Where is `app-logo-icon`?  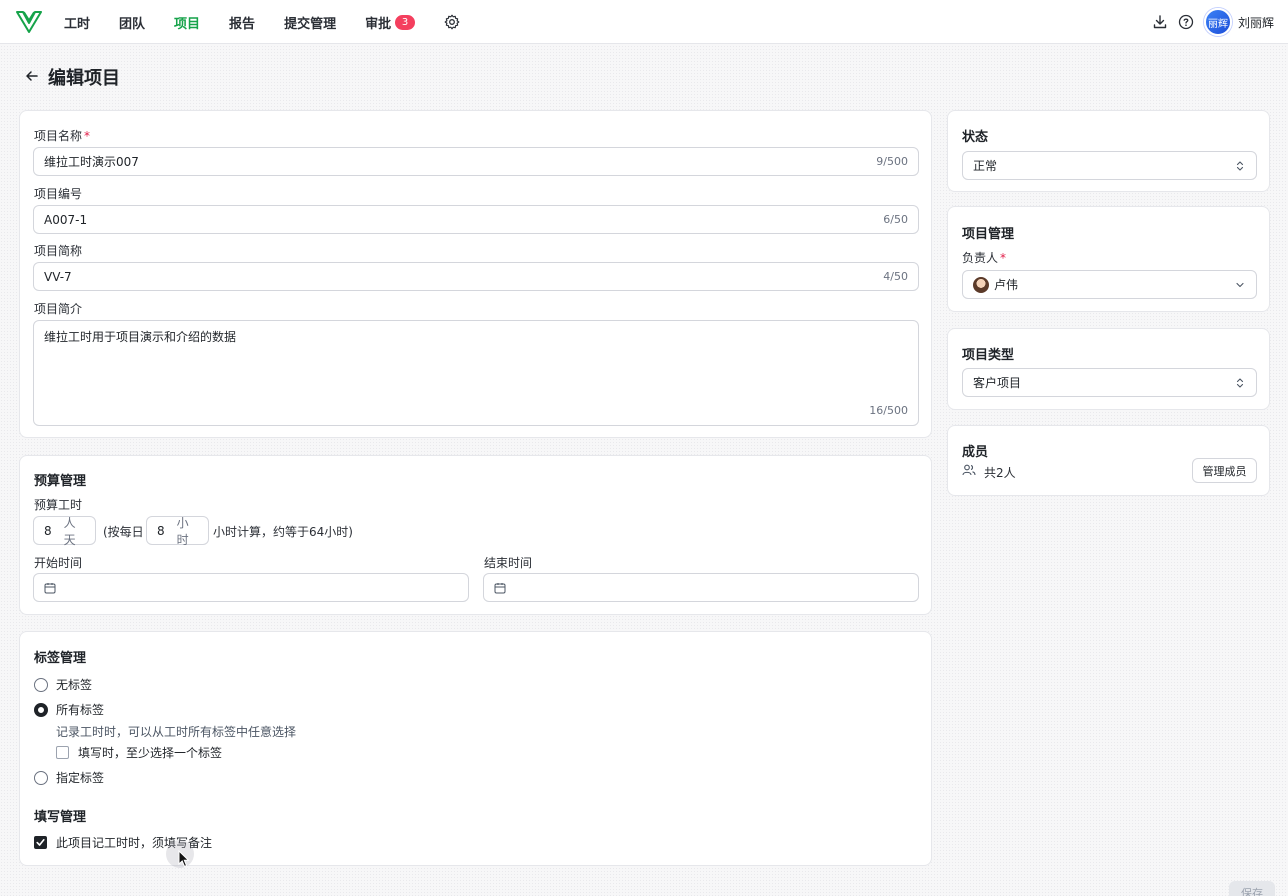
app-logo-icon is located at coordinates (29, 22).